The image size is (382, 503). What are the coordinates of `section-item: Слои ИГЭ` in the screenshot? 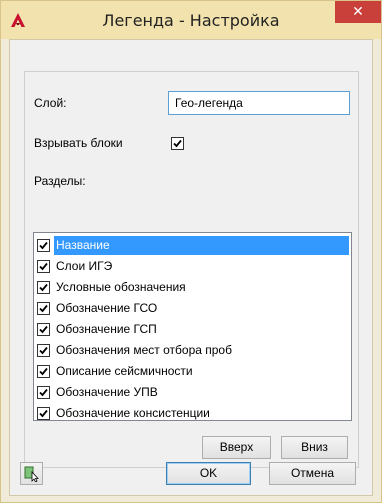 It's located at (192, 266).